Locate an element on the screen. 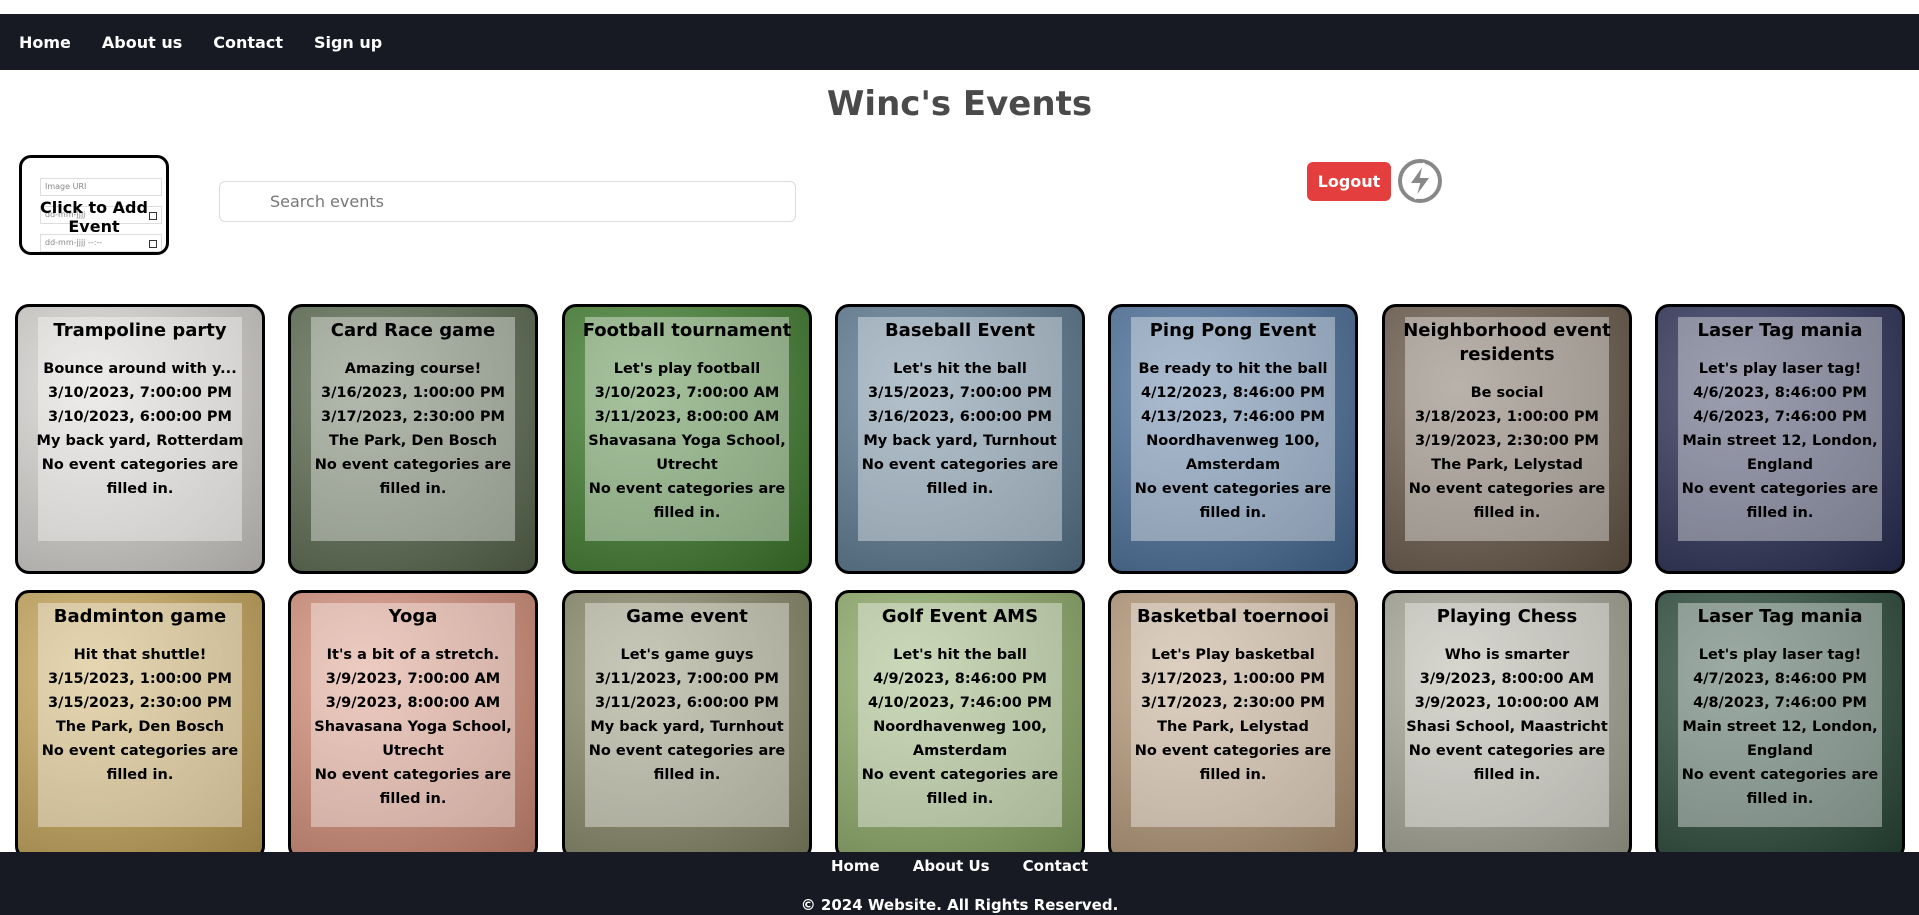 The image size is (1919, 915). event-detail-line: Who is smarter is located at coordinates (1507, 655).